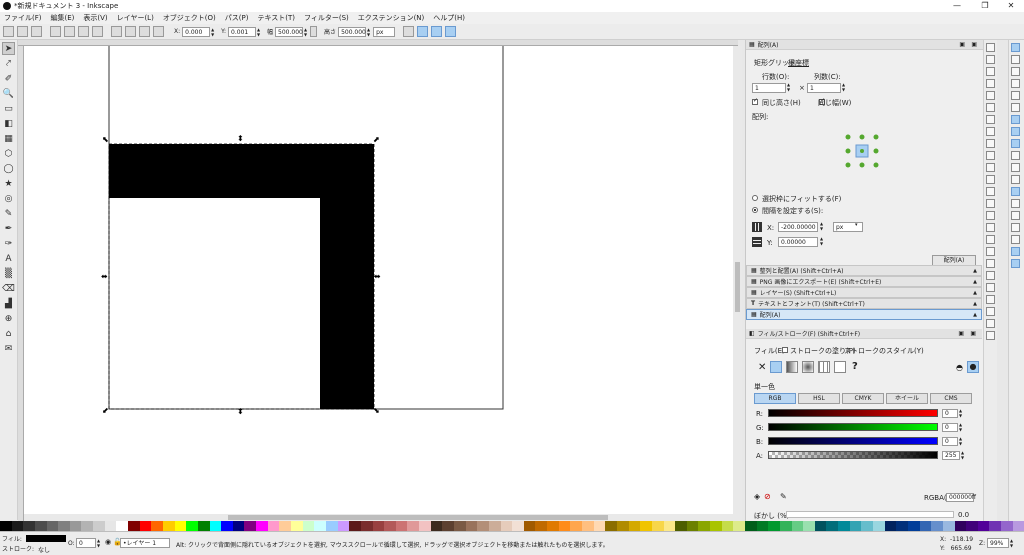 The width and height of the screenshot is (1024, 555). What do you see at coordinates (8, 153) in the screenshot?
I see `polygon-tool-icon: ⬡` at bounding box center [8, 153].